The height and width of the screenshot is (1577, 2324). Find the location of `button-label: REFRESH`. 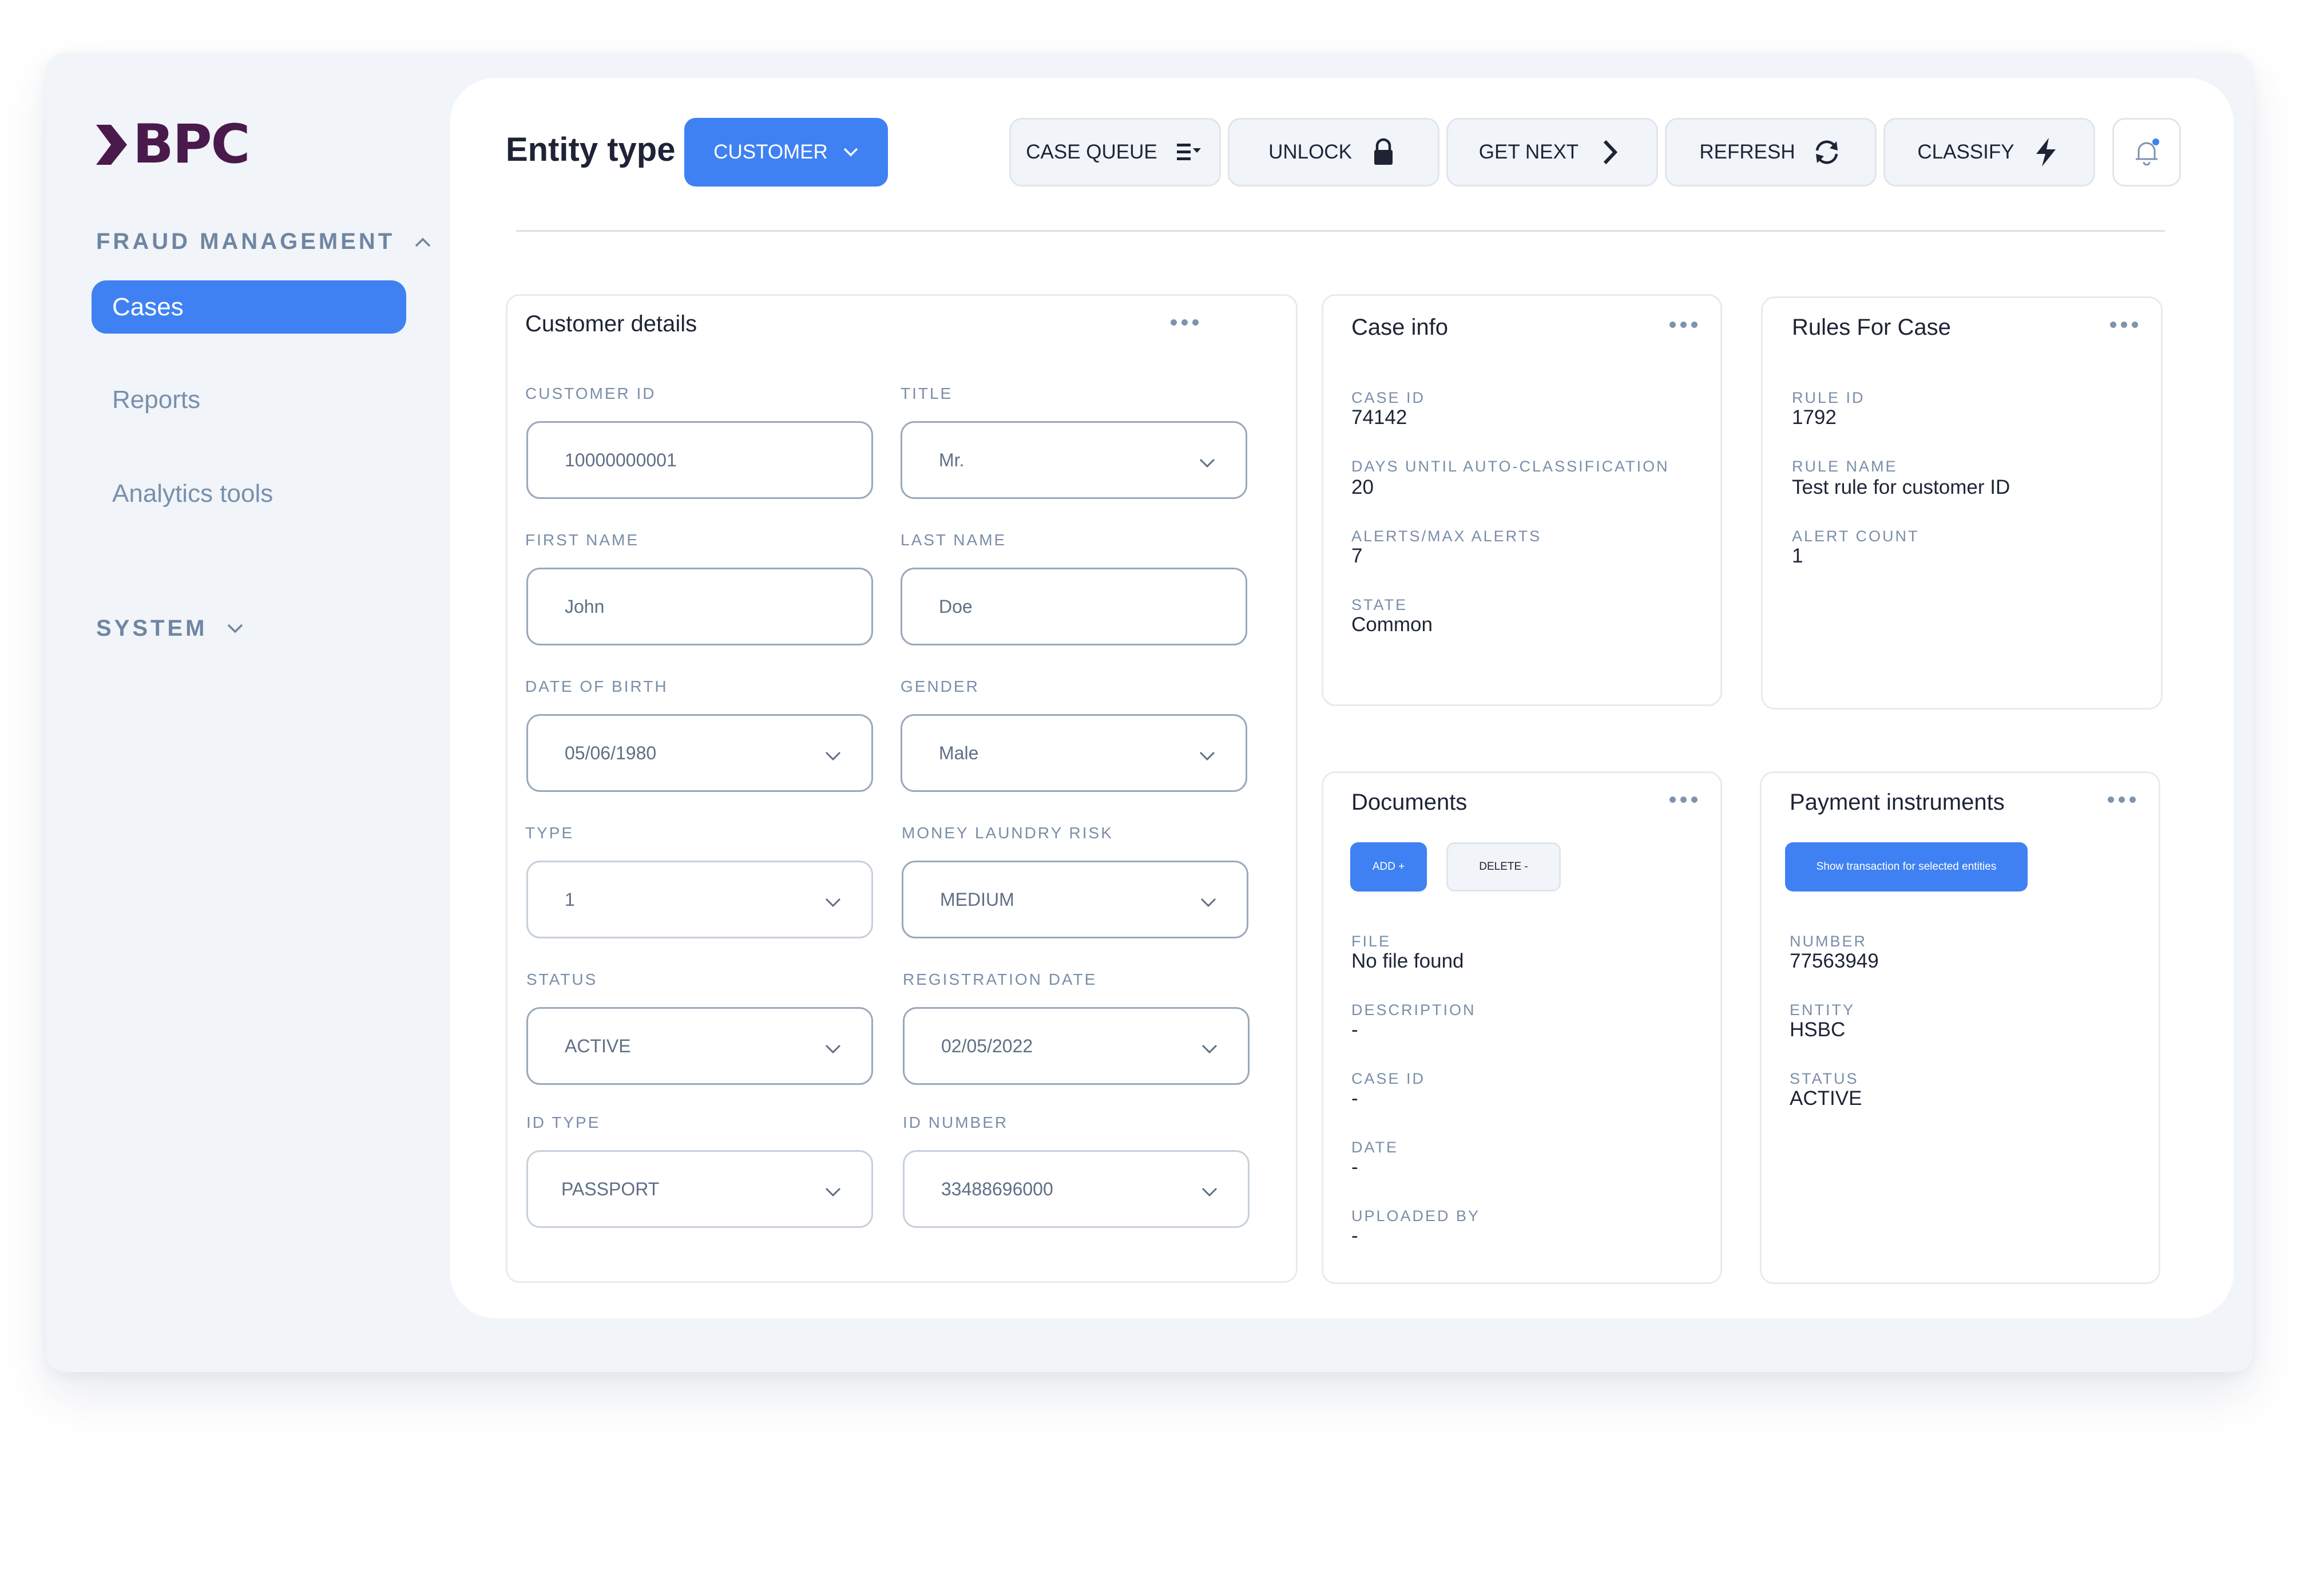

button-label: REFRESH is located at coordinates (1747, 152).